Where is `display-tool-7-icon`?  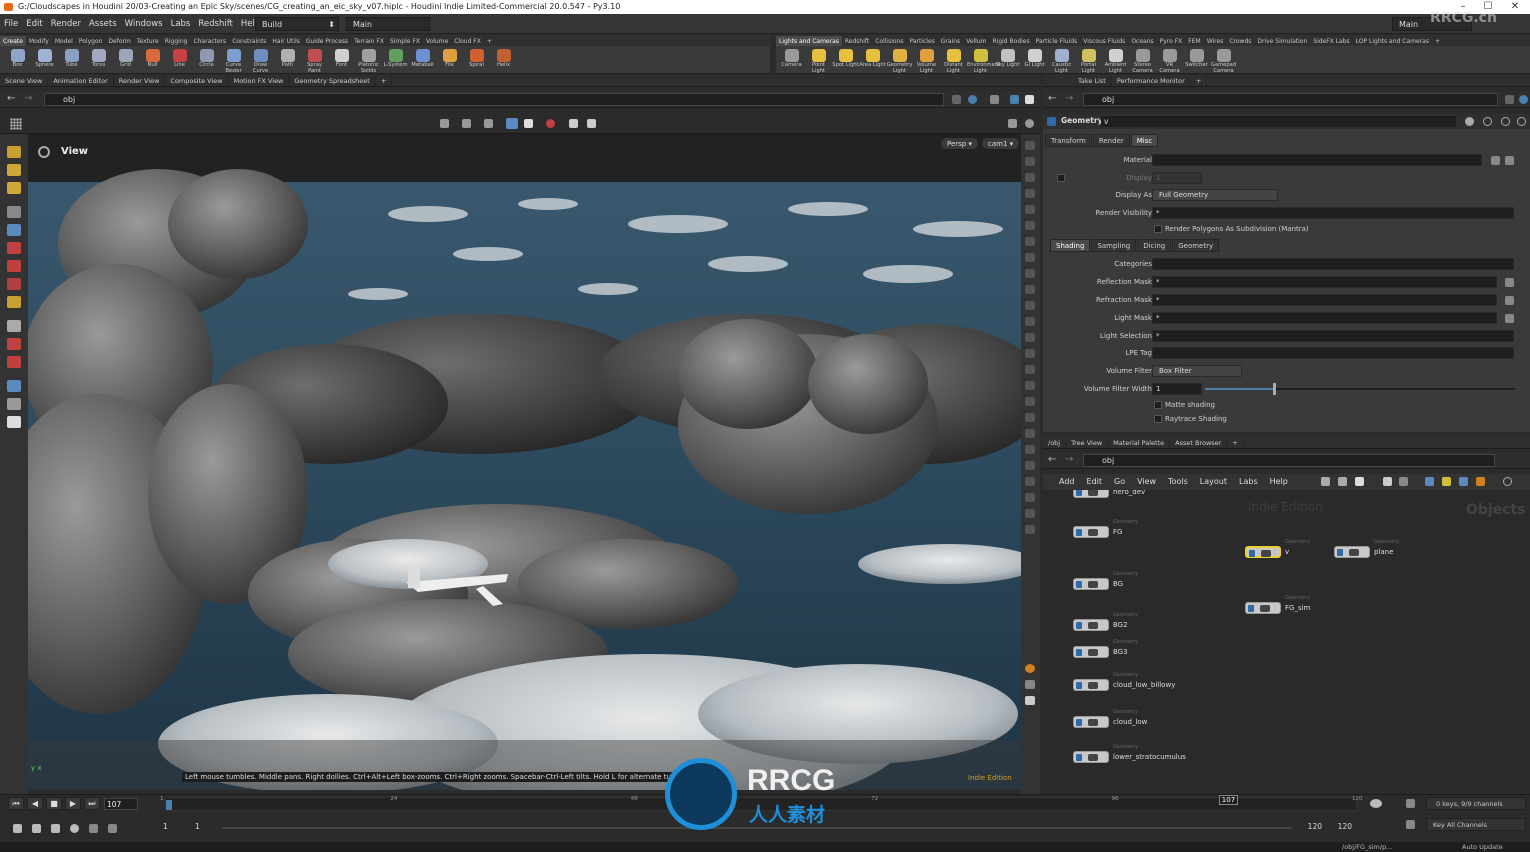
display-tool-7-icon is located at coordinates (1030, 241).